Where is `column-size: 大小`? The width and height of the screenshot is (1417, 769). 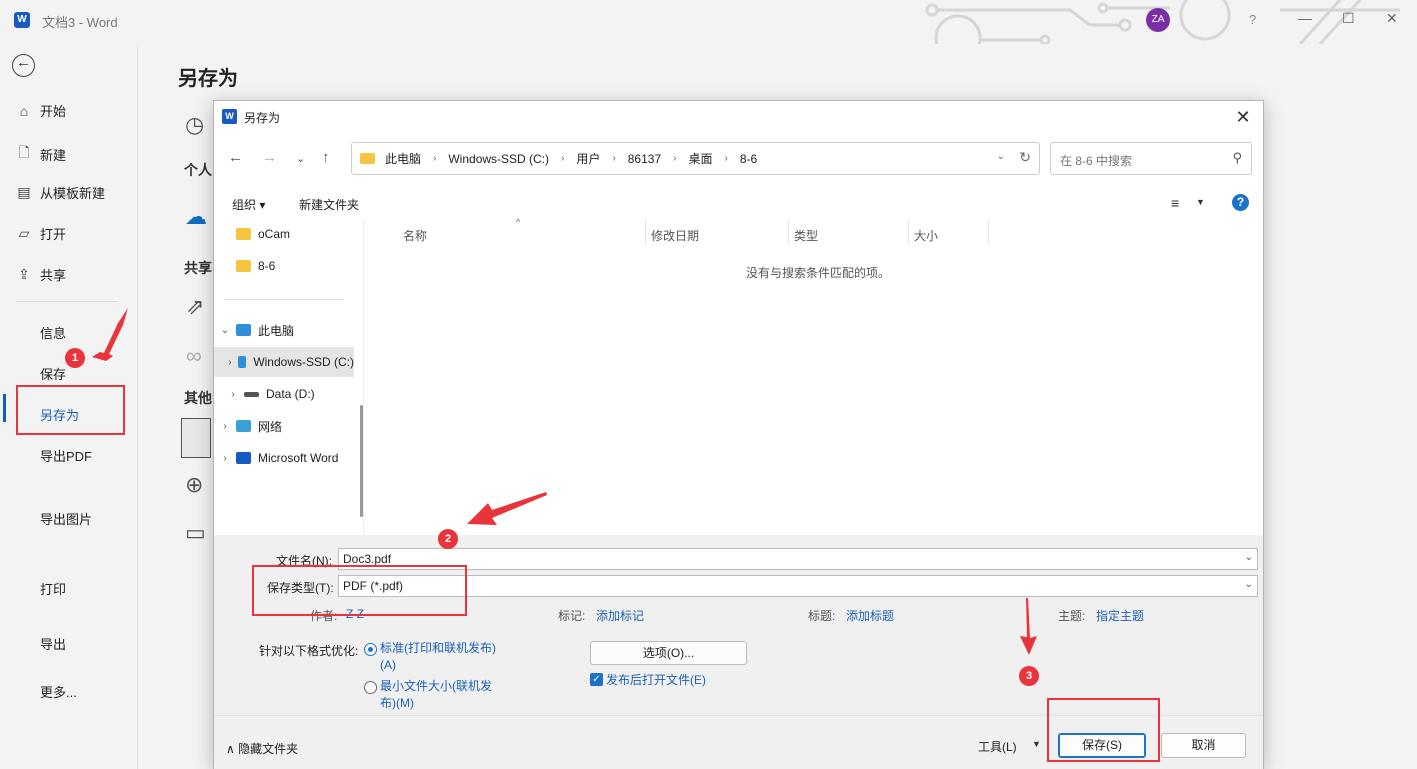
column-size: 大小 is located at coordinates (926, 235).